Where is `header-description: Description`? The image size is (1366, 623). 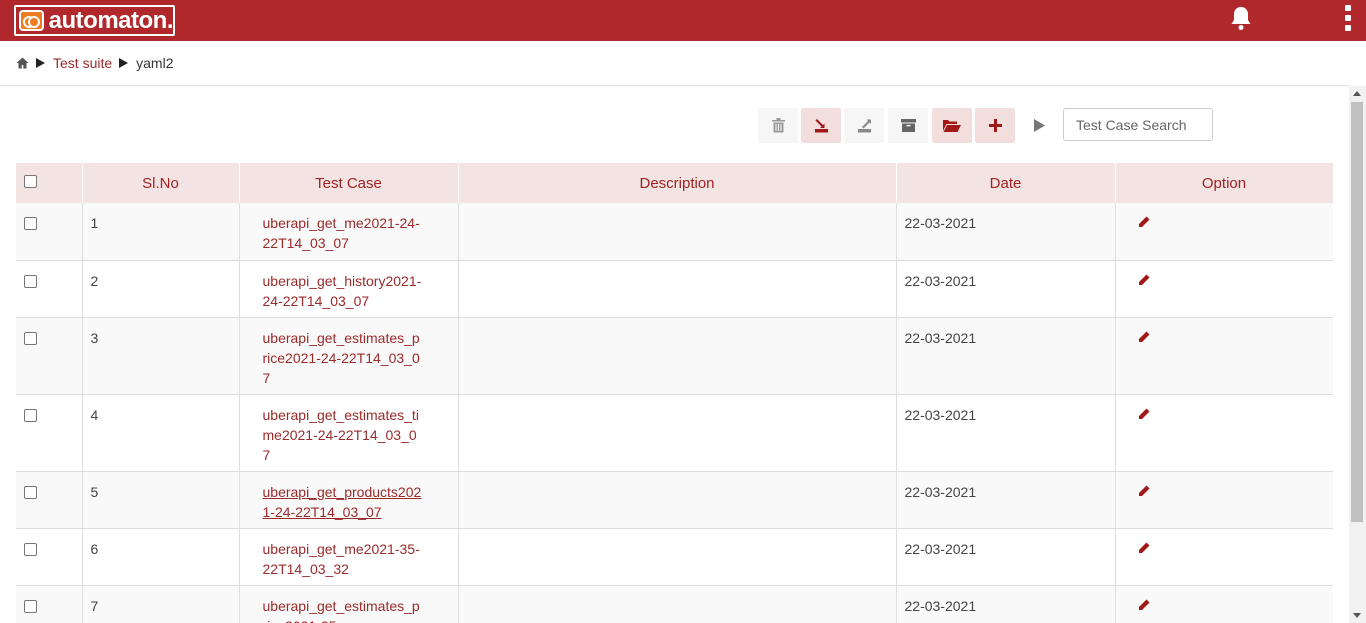 header-description: Description is located at coordinates (677, 183).